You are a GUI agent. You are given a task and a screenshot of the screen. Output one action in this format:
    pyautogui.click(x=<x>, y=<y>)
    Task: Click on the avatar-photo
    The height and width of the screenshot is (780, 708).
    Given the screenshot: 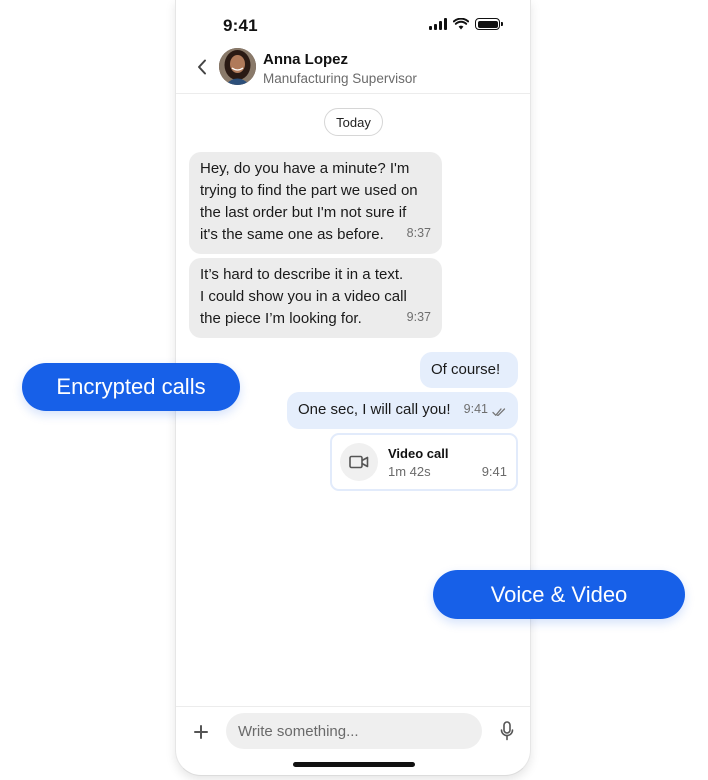 What is the action you would take?
    pyautogui.click(x=237, y=66)
    